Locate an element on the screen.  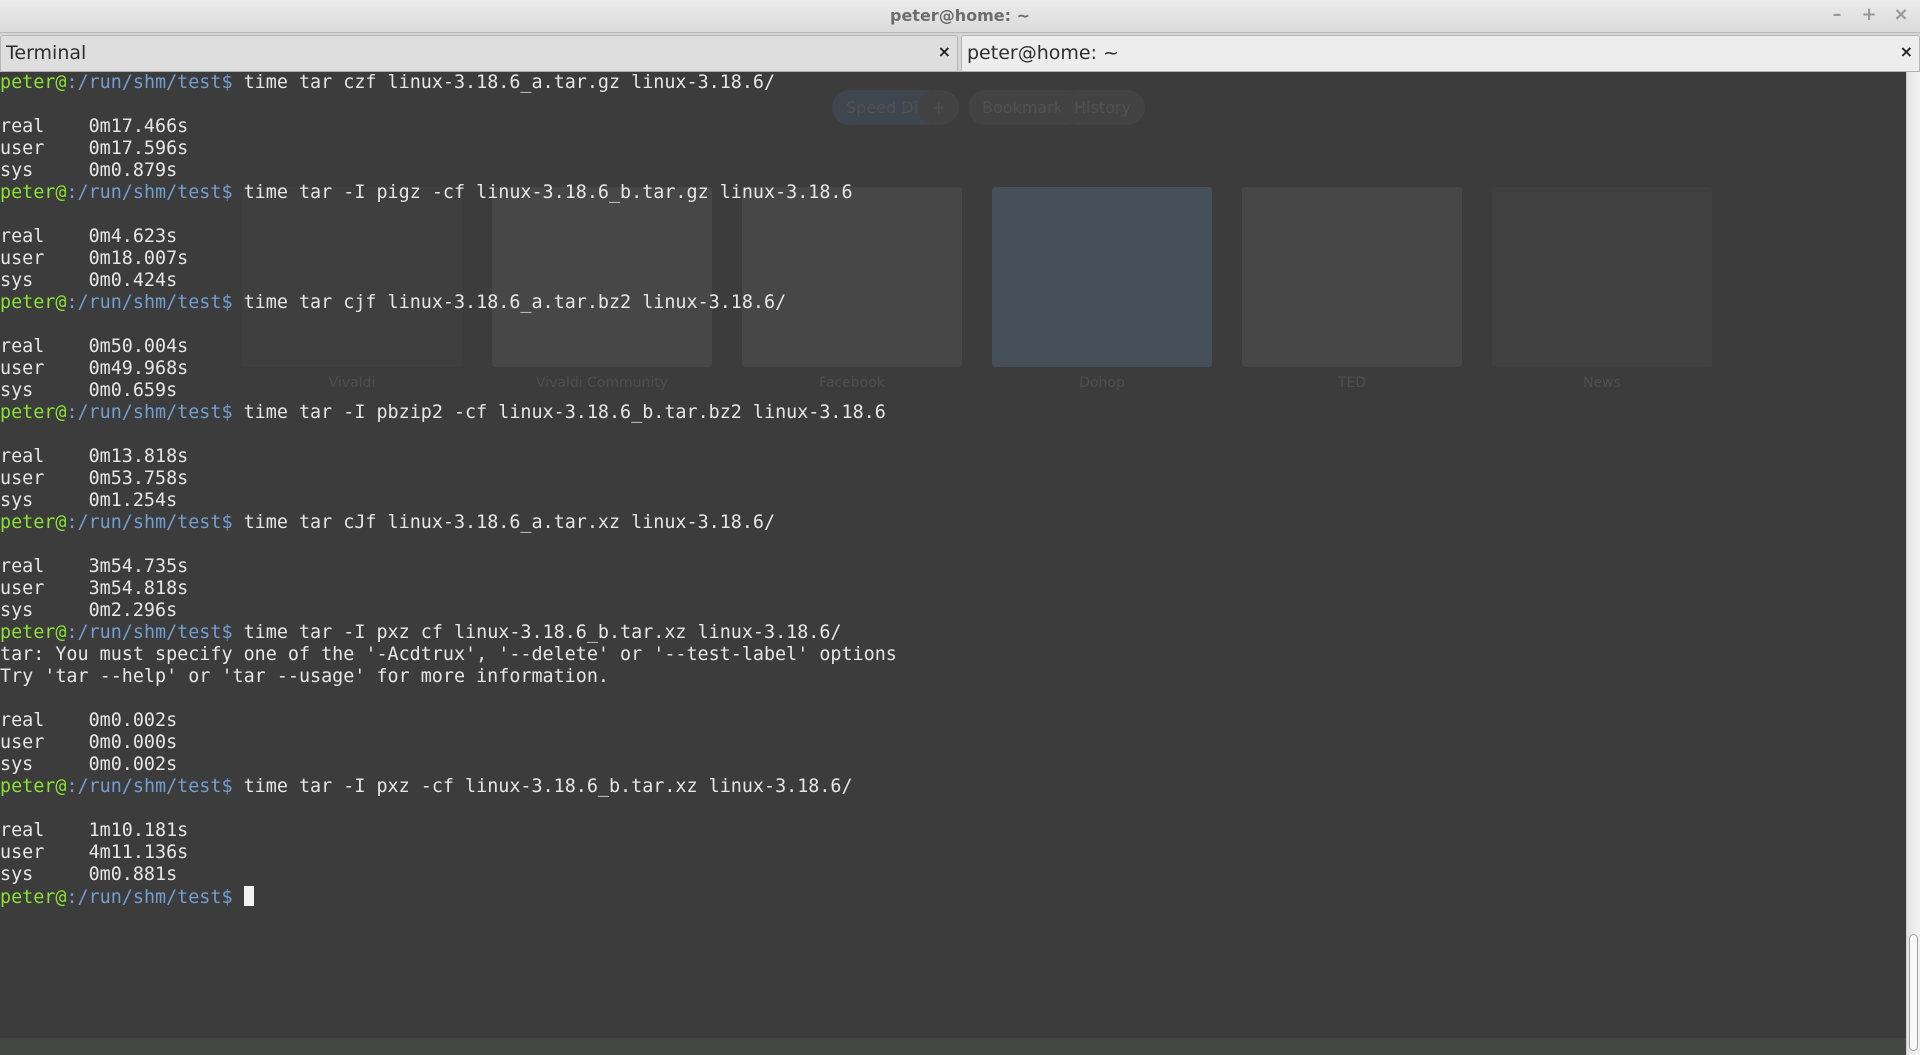
terminal-scrollbar is located at coordinates (1913, 563).